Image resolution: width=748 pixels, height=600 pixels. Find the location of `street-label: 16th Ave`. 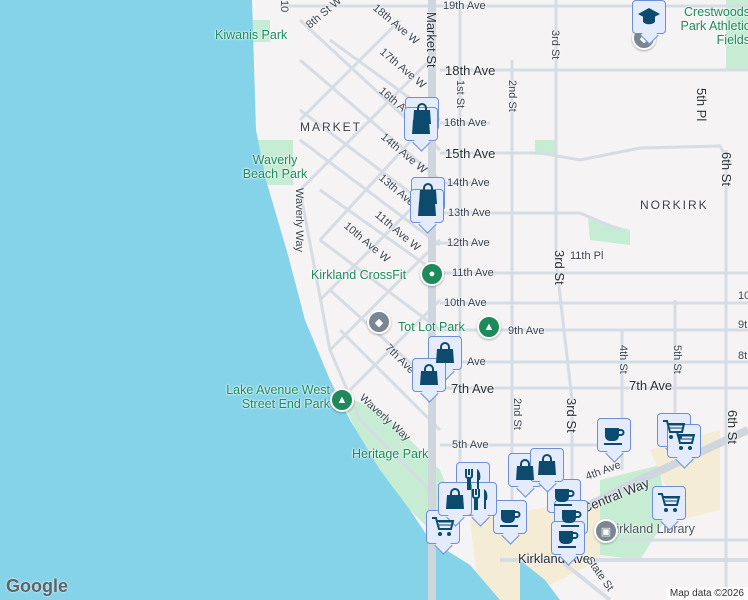

street-label: 16th Ave is located at coordinates (465, 123).